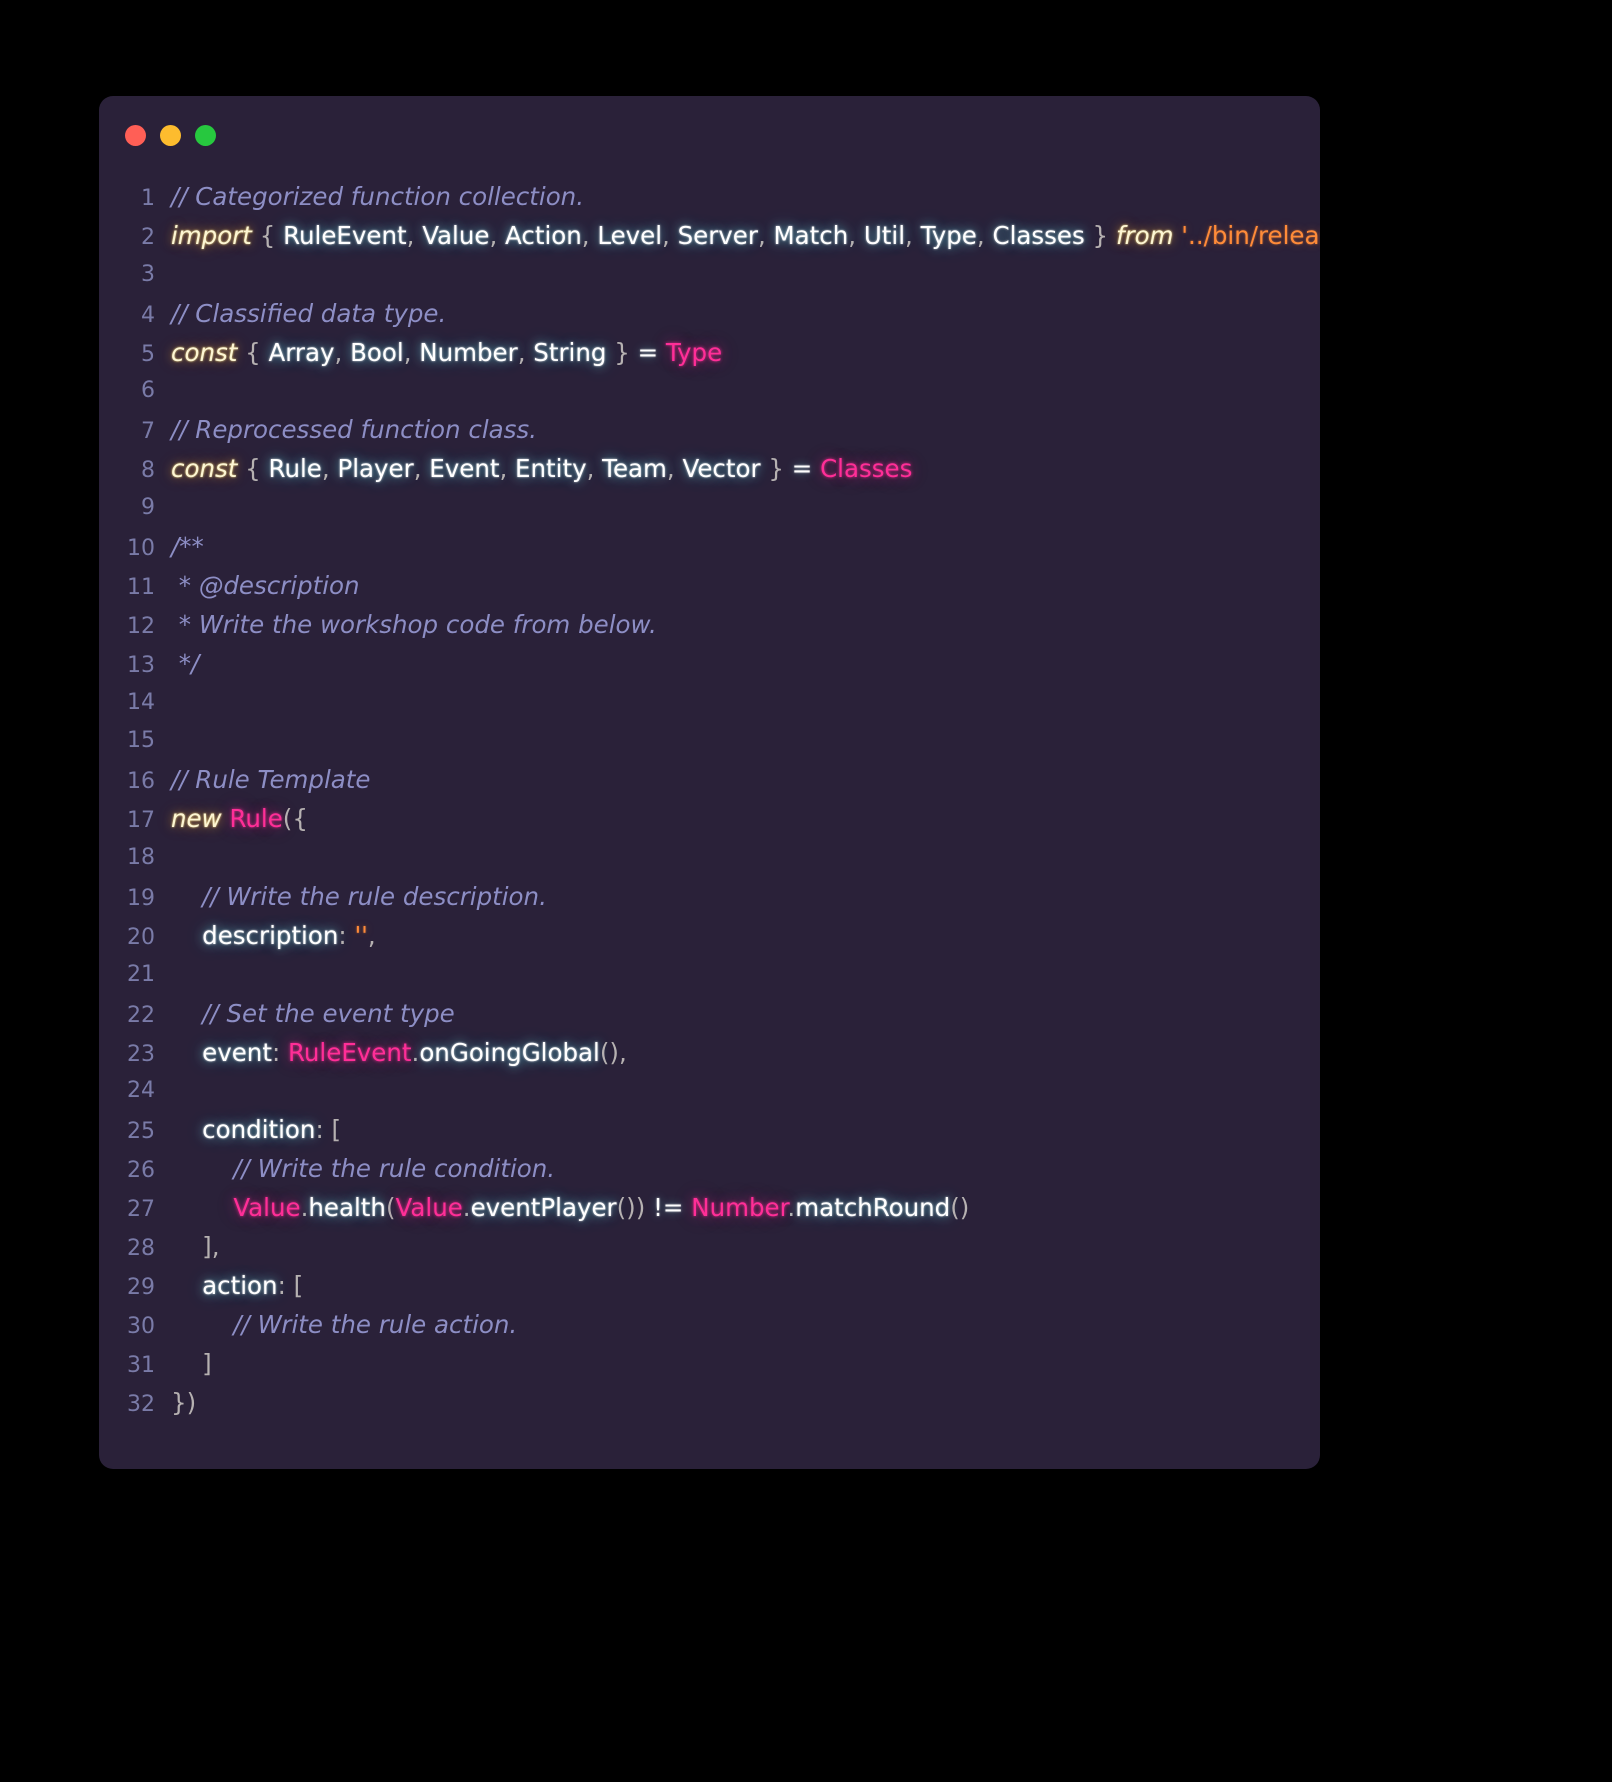 This screenshot has height=1782, width=1612. What do you see at coordinates (709, 586) in the screenshot?
I see `code-line: 11 * @description` at bounding box center [709, 586].